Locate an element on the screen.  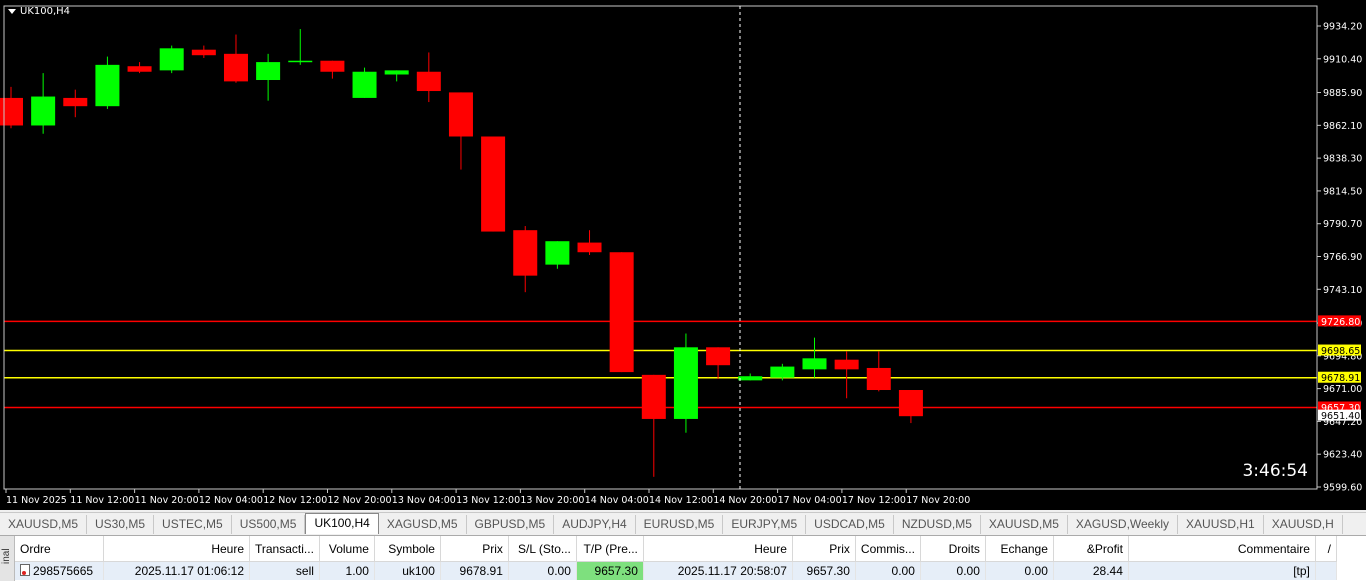
time-axis-label: 17 Nov 12:00 is located at coordinates (874, 500).